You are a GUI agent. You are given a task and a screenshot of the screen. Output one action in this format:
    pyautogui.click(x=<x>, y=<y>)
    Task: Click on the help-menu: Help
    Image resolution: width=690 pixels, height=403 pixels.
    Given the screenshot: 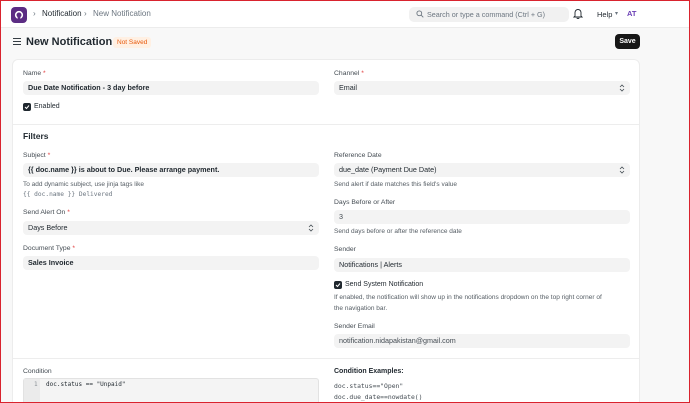 What is the action you would take?
    pyautogui.click(x=604, y=14)
    